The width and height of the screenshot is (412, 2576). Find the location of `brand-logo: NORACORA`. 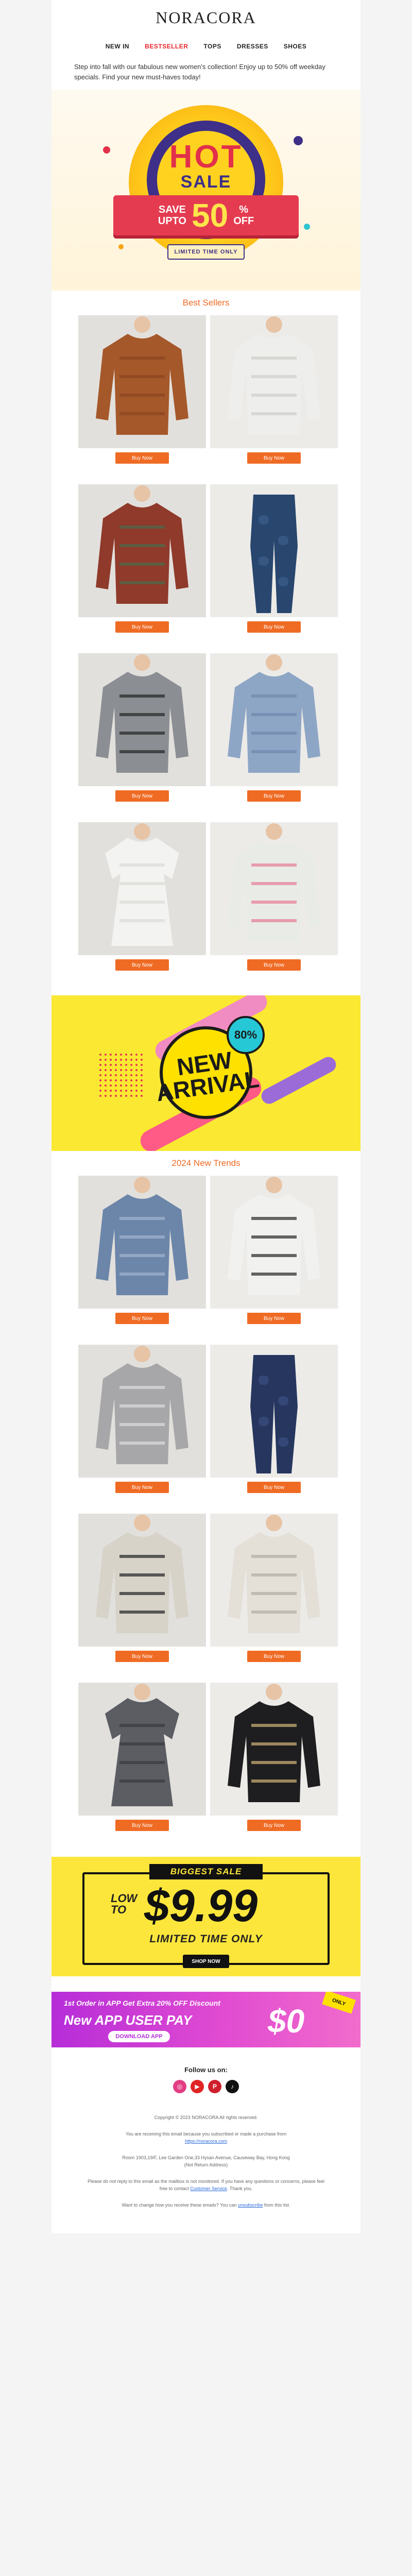

brand-logo: NORACORA is located at coordinates (206, 17).